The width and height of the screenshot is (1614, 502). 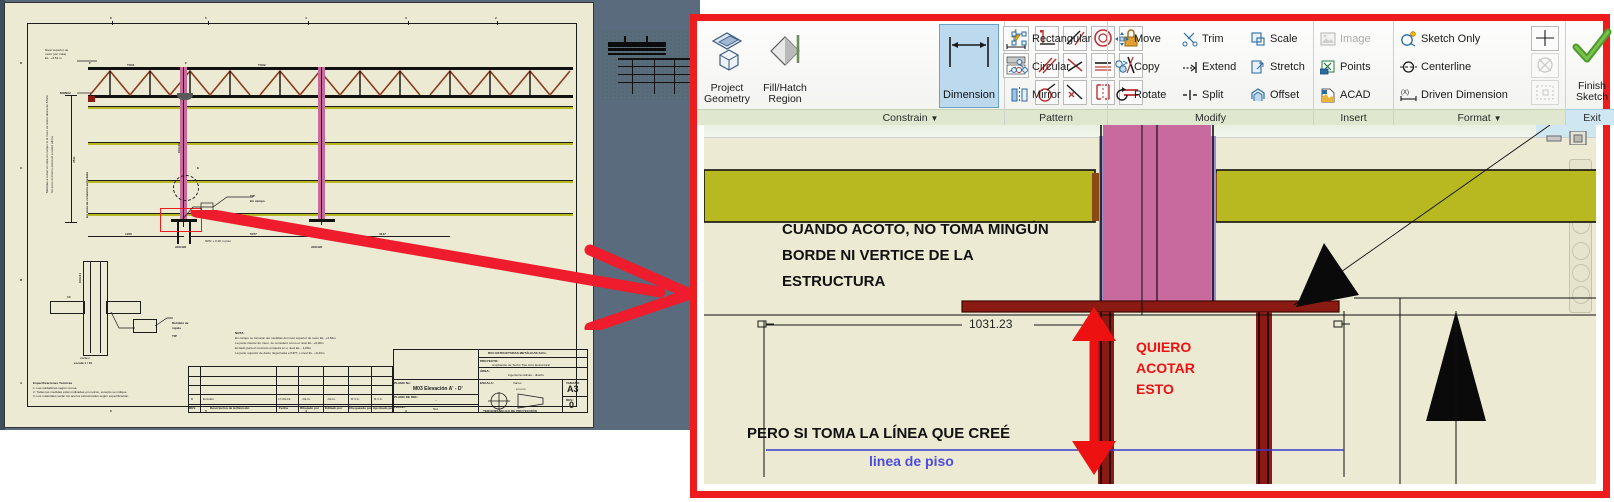 I want to click on rectangular-pattern-icon, so click(x=1019, y=38).